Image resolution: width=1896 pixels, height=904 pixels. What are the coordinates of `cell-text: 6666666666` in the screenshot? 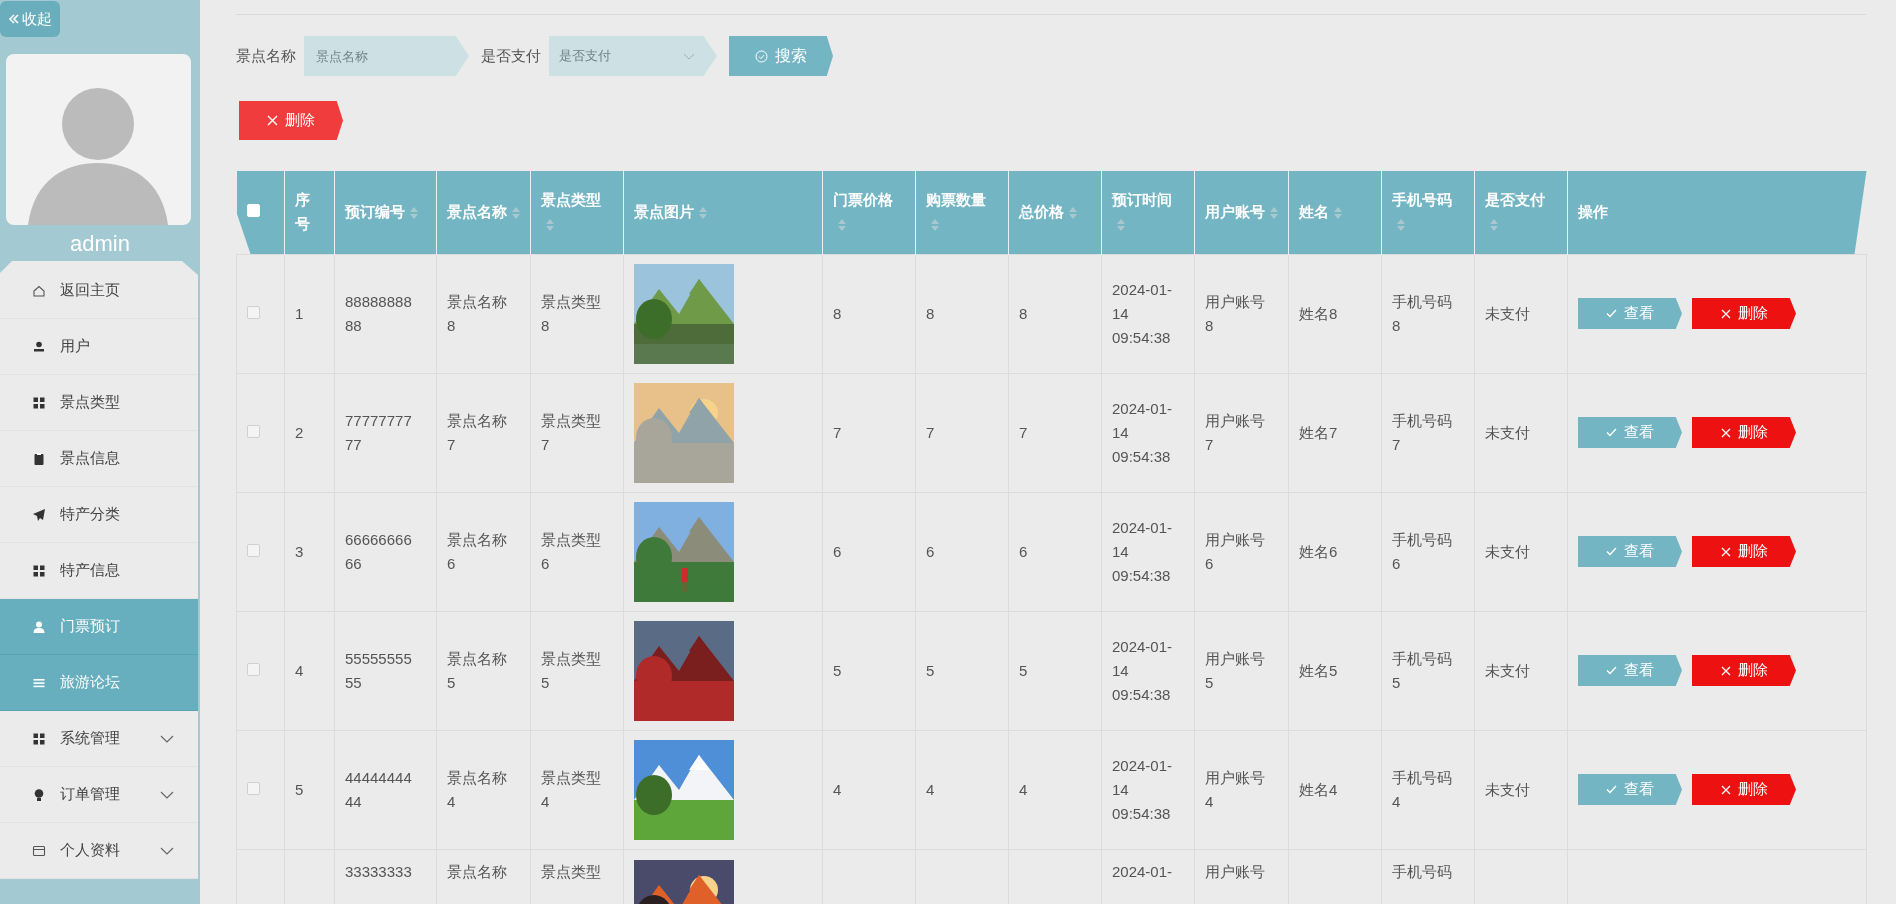 It's located at (378, 551).